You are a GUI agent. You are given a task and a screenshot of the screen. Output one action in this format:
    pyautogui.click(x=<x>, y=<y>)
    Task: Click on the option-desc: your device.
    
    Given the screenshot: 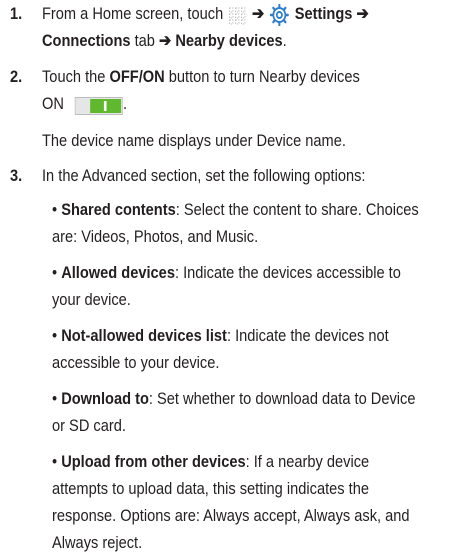 What is the action you would take?
    pyautogui.click(x=91, y=299)
    